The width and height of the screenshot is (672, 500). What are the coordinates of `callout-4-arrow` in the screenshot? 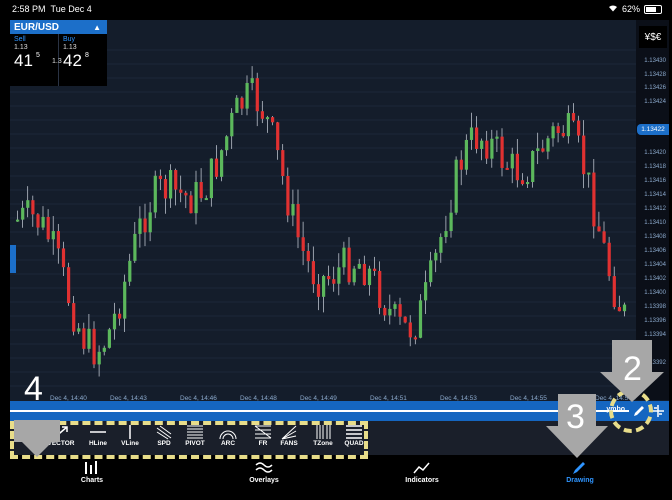 It's located at (37, 438).